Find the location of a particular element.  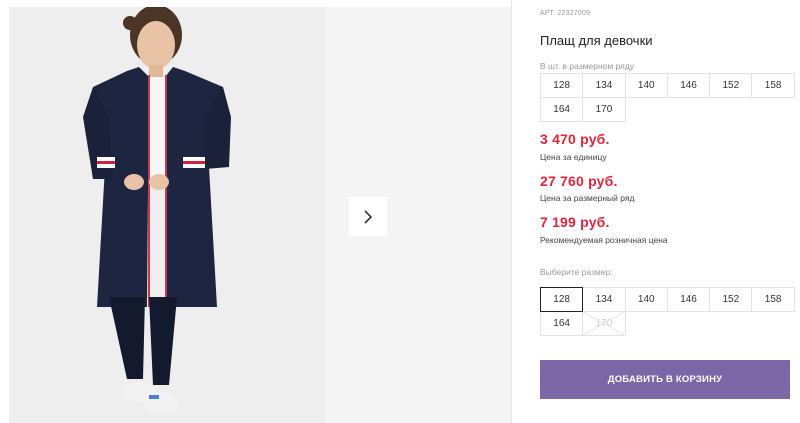

crossed-out-icon is located at coordinates (604, 323).